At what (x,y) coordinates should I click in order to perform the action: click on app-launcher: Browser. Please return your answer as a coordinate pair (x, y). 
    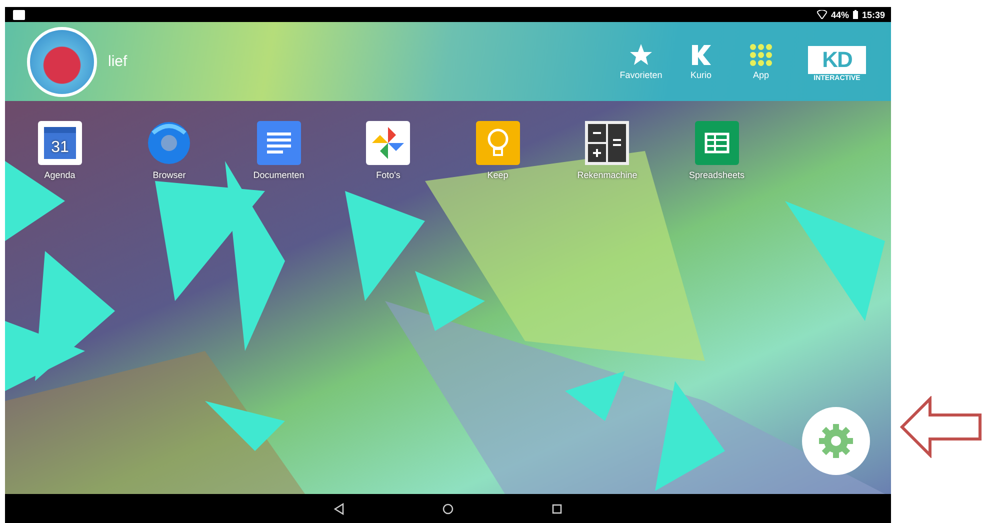
    Looking at the image, I should click on (169, 149).